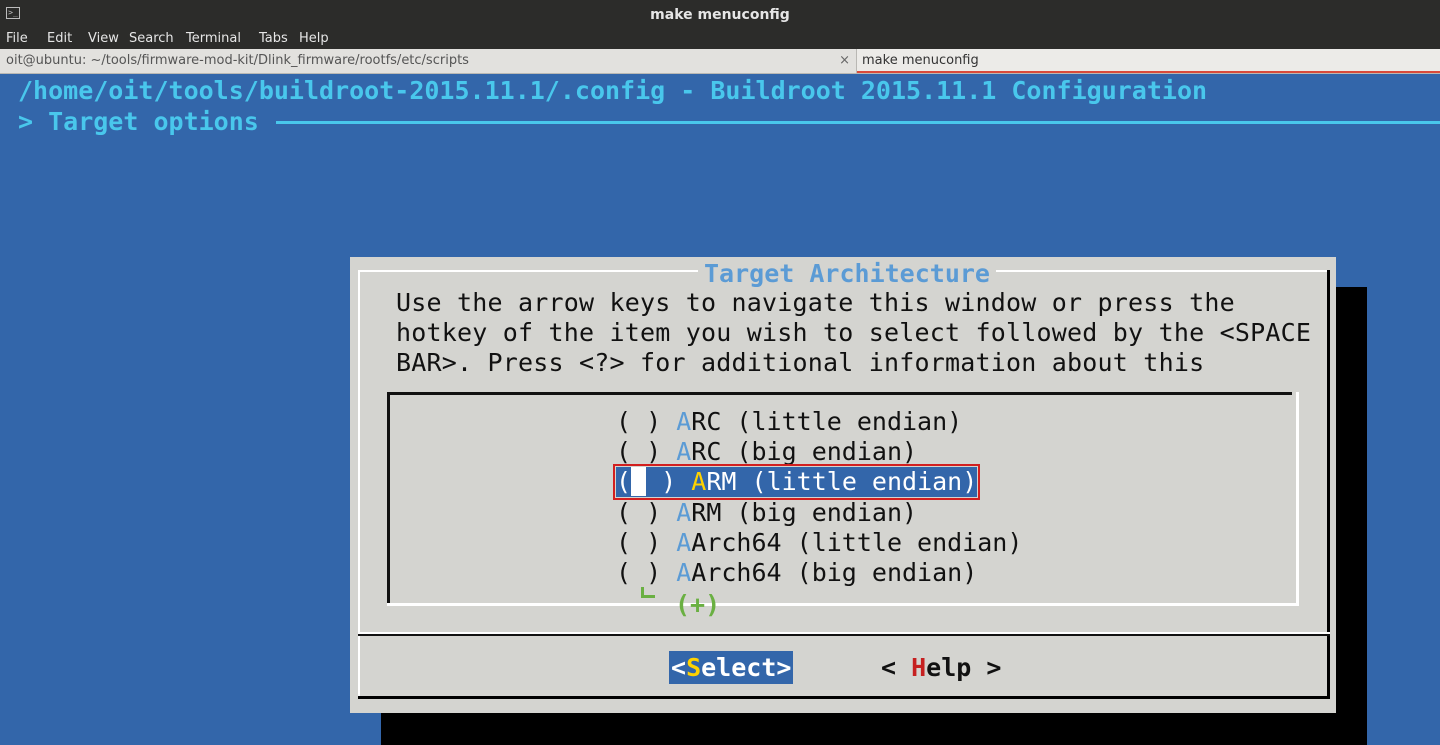 This screenshot has width=1440, height=745. I want to click on item-label: RC (big endian), so click(804, 451).